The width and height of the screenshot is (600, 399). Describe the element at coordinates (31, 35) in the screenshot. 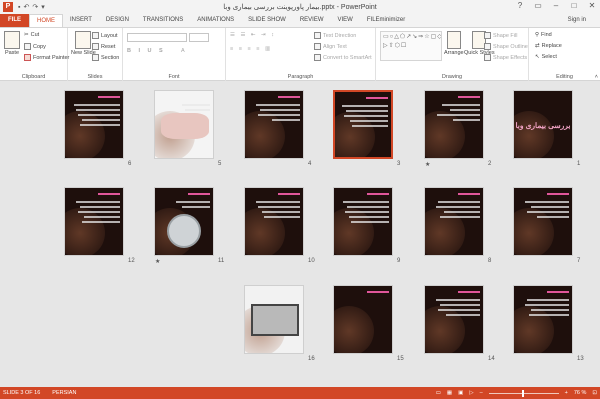

I see `cut-button: ✂ Cut` at that location.